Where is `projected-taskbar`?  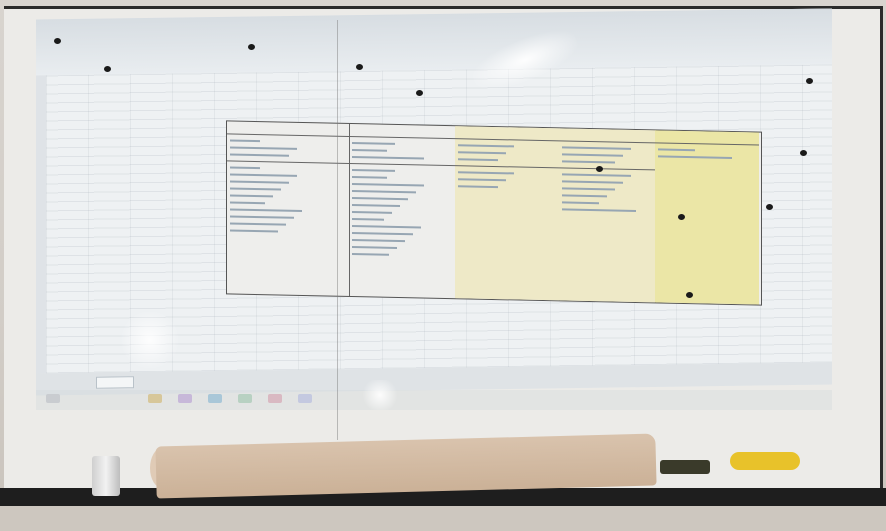
projected-taskbar is located at coordinates (434, 400).